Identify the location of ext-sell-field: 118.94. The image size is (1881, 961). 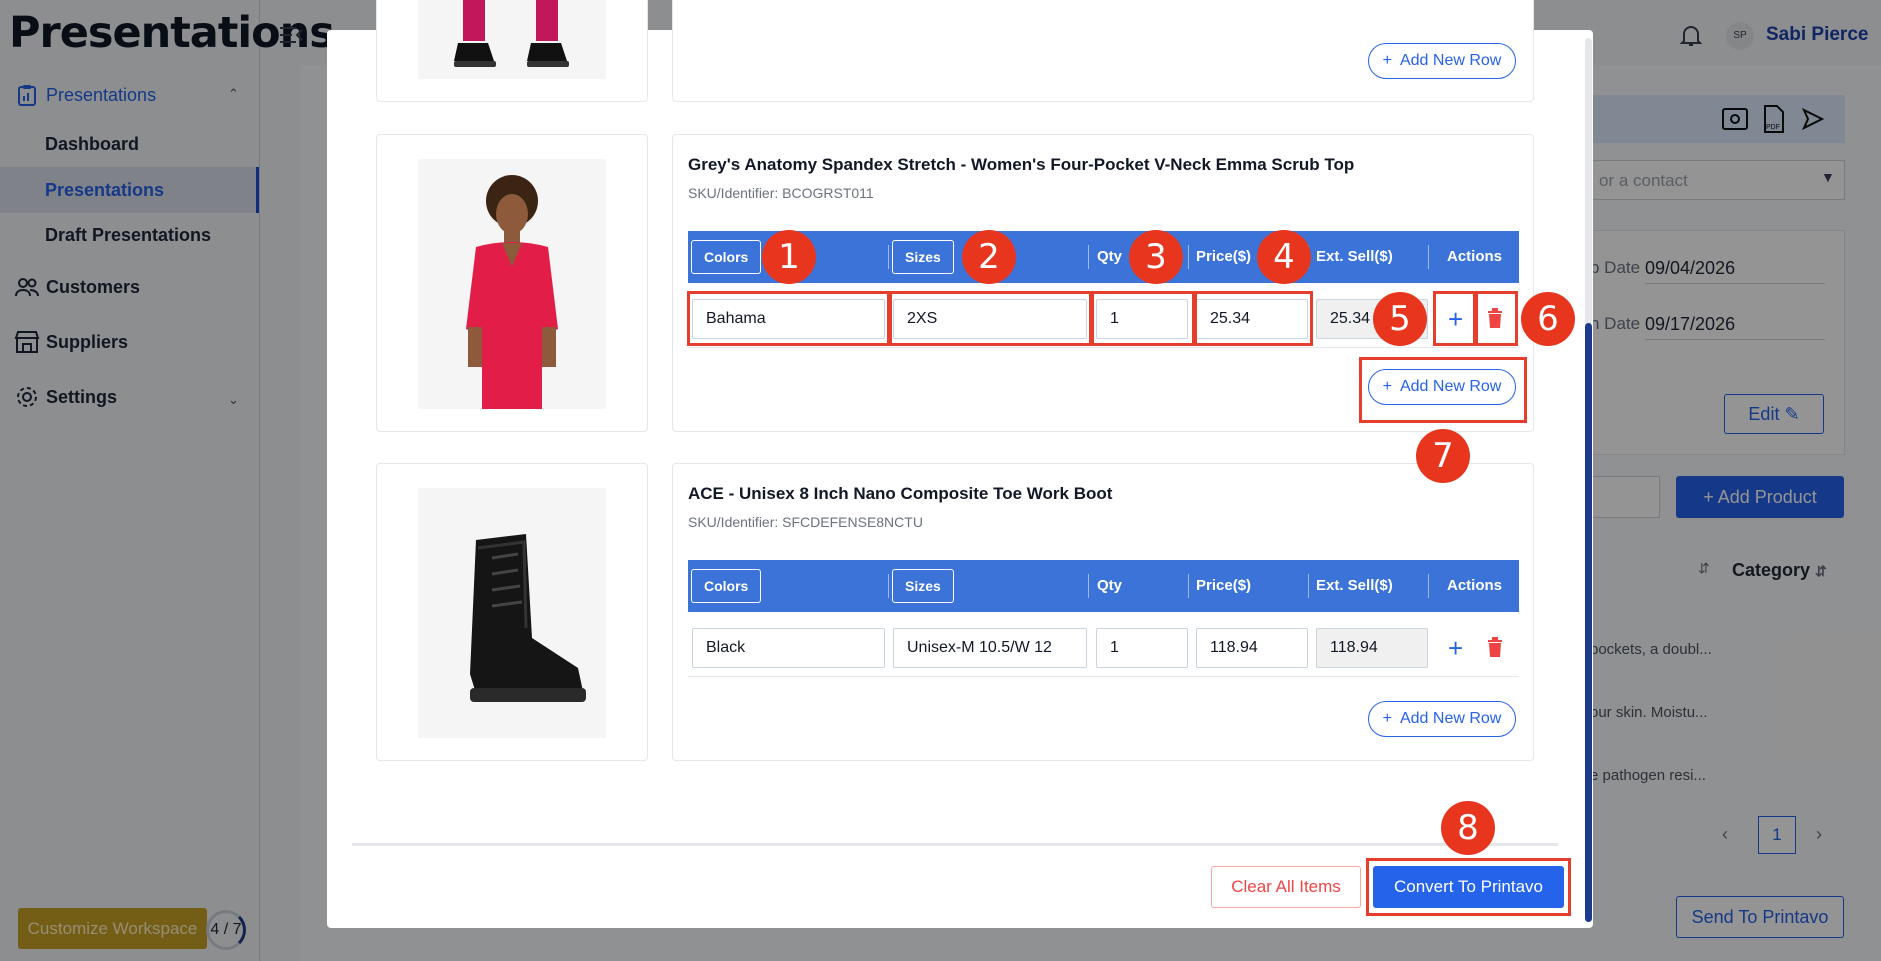
(1372, 648).